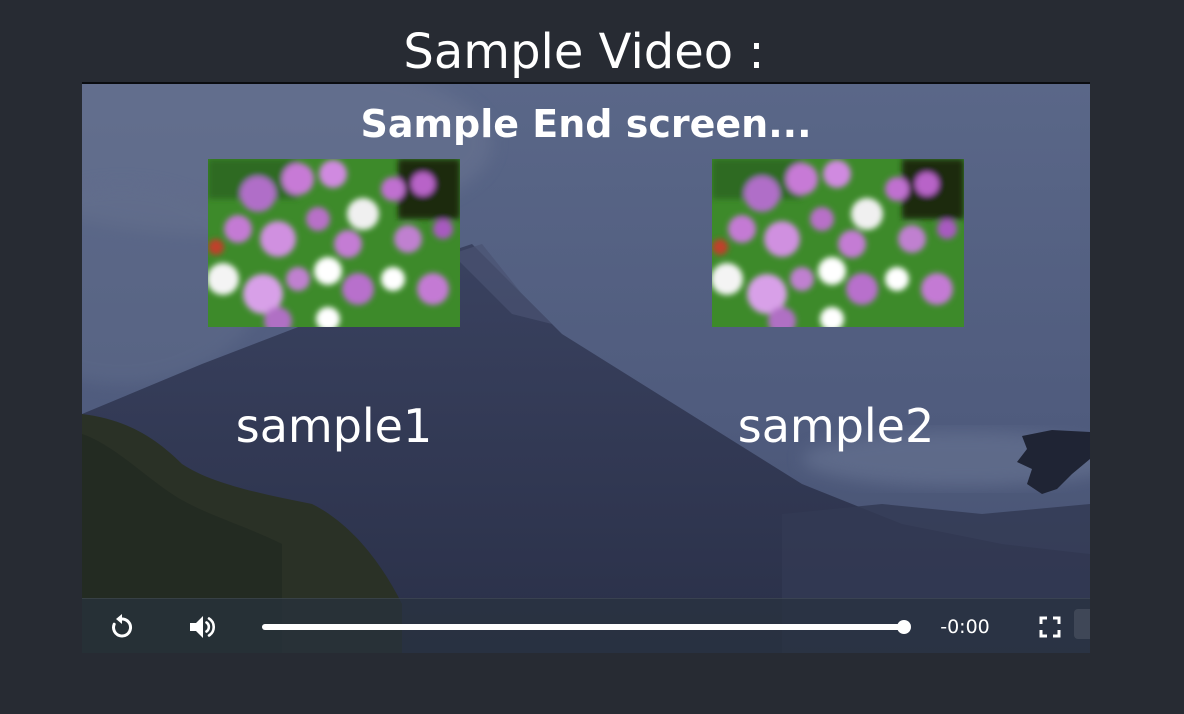 This screenshot has height=714, width=1184. What do you see at coordinates (1082, 624) in the screenshot?
I see `control-bar-edge` at bounding box center [1082, 624].